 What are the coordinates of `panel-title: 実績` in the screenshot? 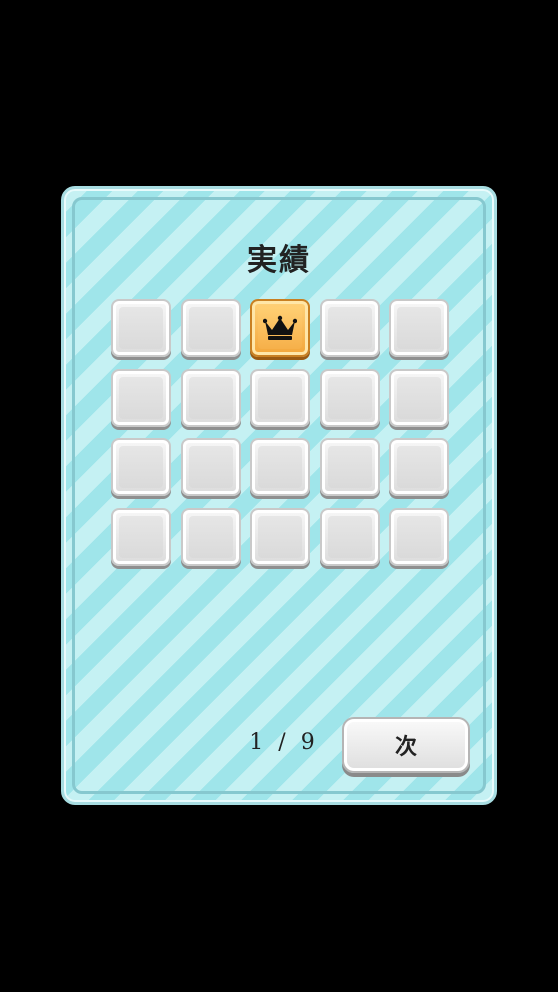 It's located at (279, 260).